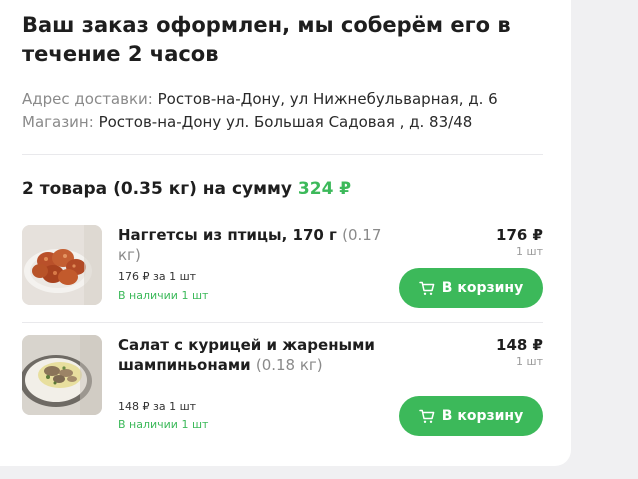 Image resolution: width=638 pixels, height=479 pixels. I want to click on unit-price: 176 ₽ за 1 шт, so click(157, 276).